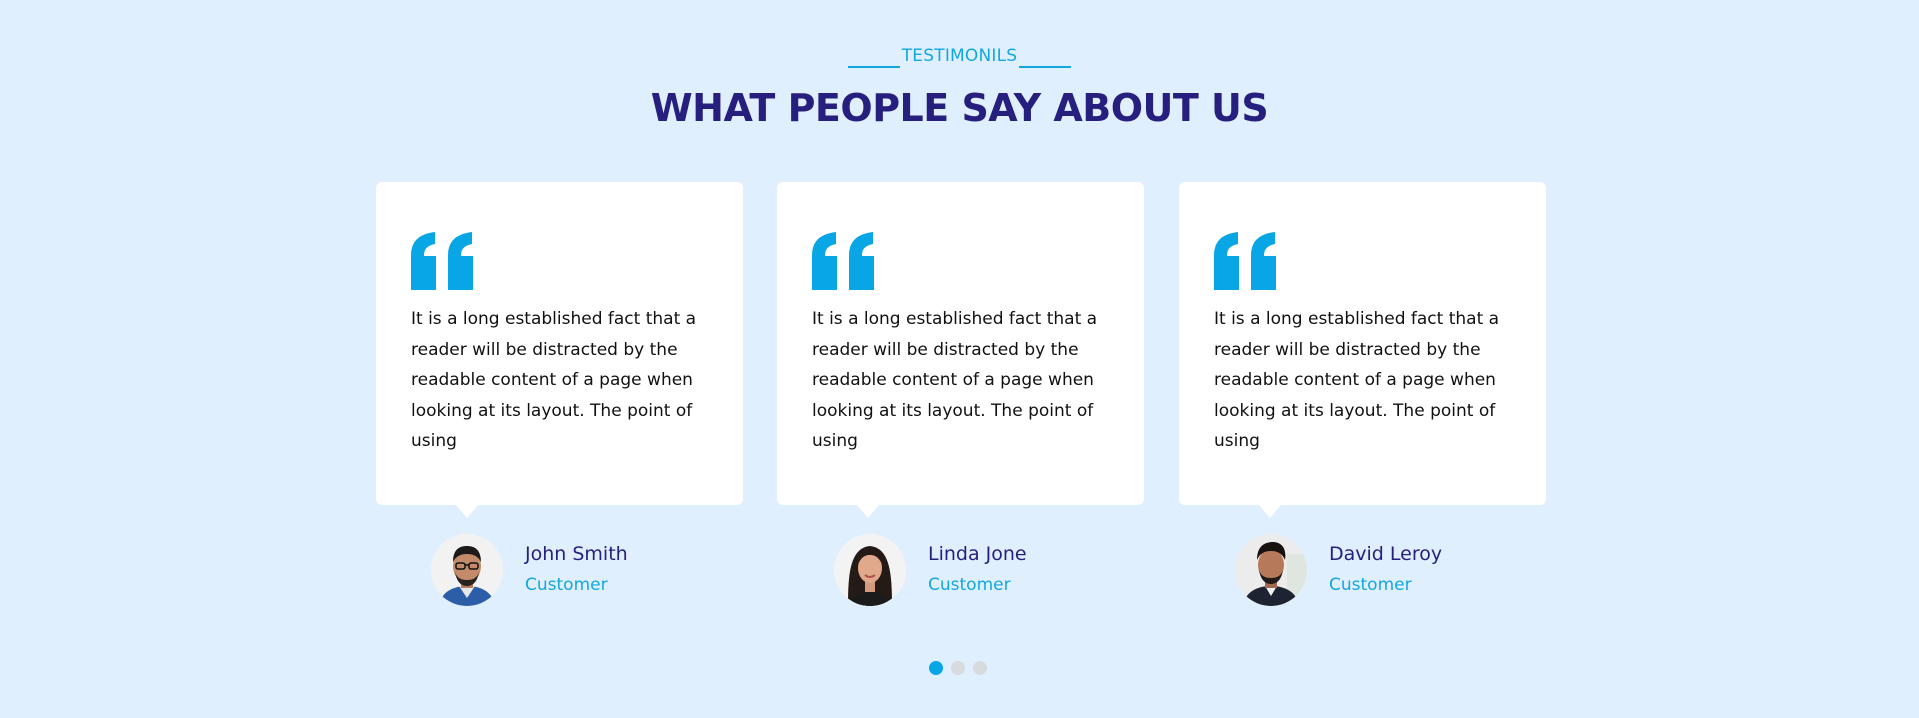  Describe the element at coordinates (959, 108) in the screenshot. I see `section-title: WHAT PEOPLE SAY ABOUT US` at that location.